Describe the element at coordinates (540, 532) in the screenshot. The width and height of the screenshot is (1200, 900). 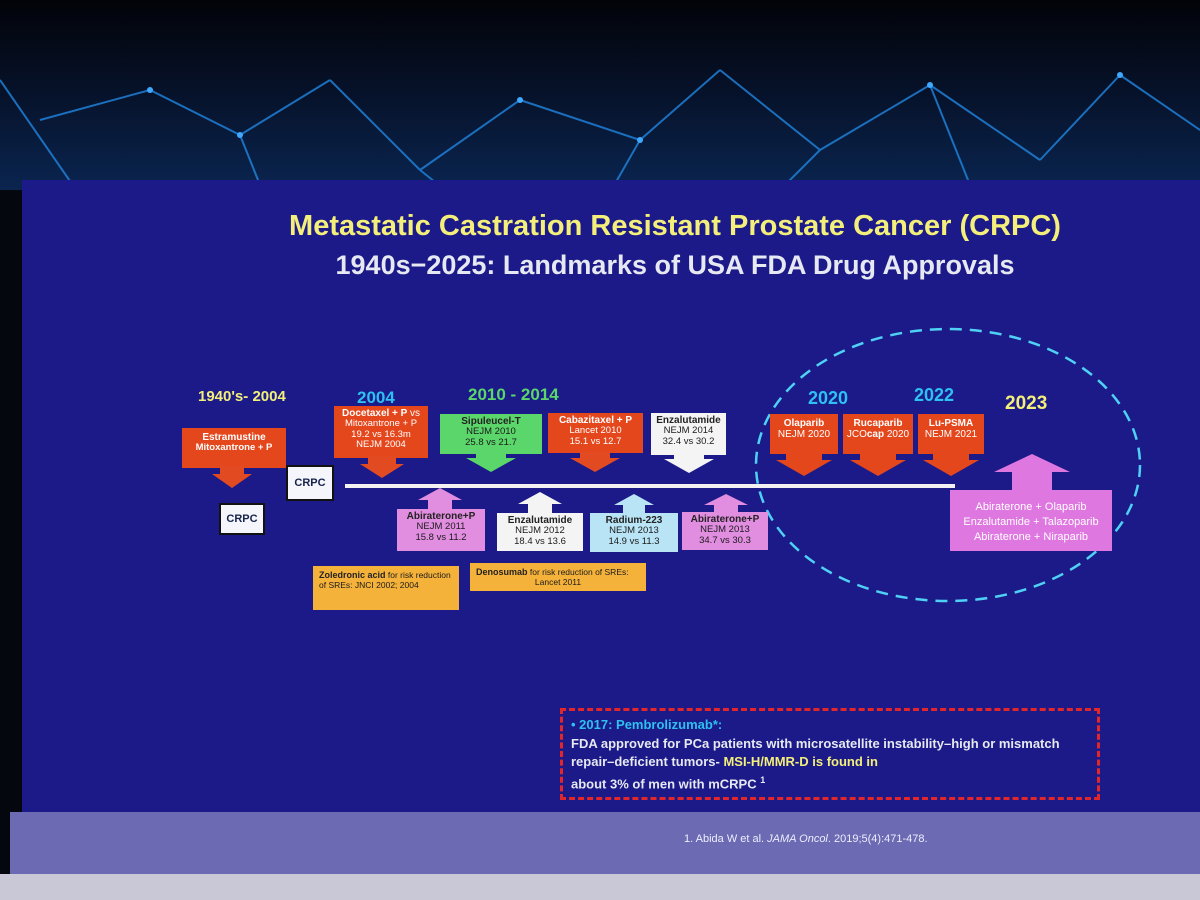
I see `approval-enzalutamide-2012: Enzalutamide NEJM 2012 18.4 vs 13.6` at that location.